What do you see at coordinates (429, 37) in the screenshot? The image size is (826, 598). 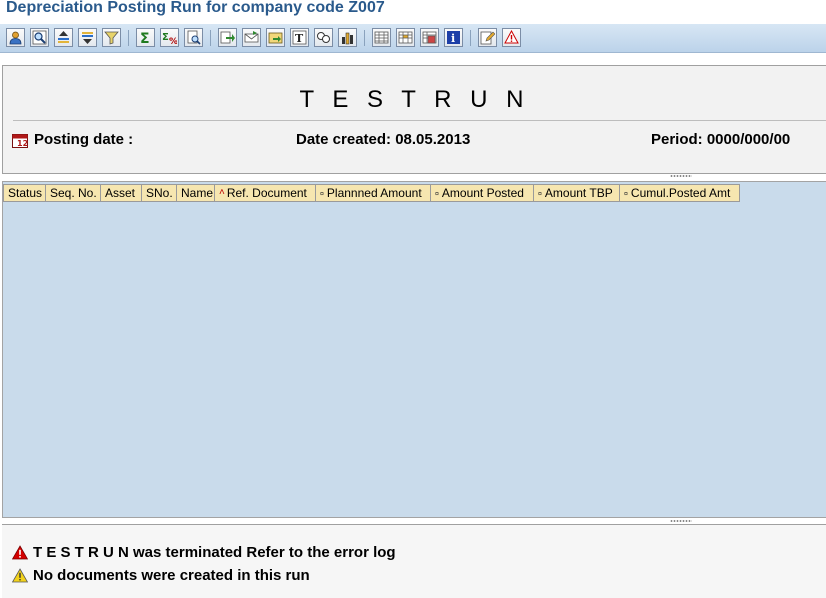 I see `save-layout-icon` at bounding box center [429, 37].